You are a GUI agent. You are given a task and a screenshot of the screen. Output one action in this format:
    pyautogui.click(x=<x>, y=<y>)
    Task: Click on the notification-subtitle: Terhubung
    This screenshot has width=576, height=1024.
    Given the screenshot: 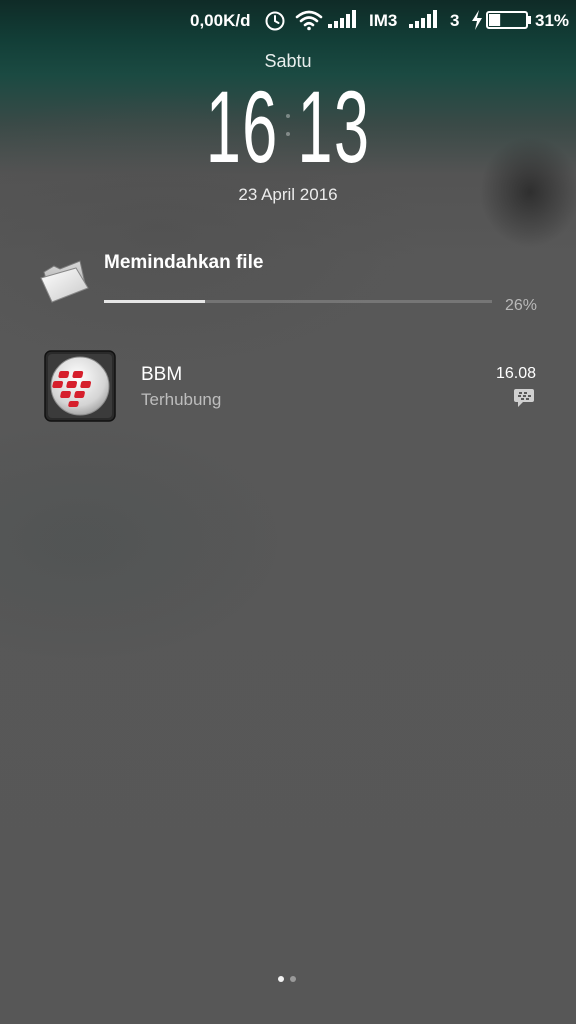 What is the action you would take?
    pyautogui.click(x=181, y=399)
    